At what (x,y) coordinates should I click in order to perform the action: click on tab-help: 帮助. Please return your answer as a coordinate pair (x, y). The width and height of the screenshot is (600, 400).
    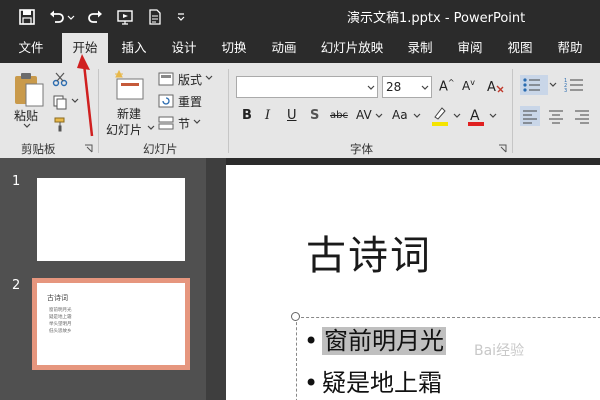
    Looking at the image, I should click on (570, 48).